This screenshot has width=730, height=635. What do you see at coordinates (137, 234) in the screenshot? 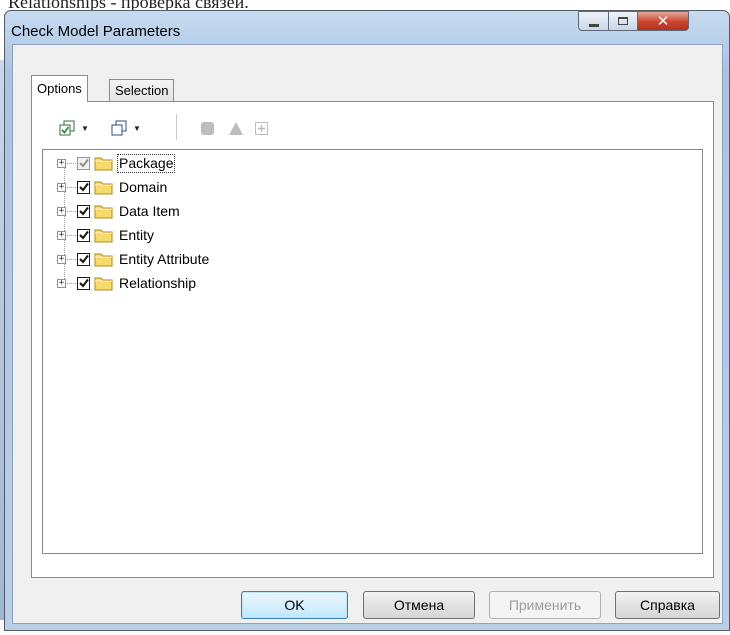
I see `tree-item-label: Entity` at bounding box center [137, 234].